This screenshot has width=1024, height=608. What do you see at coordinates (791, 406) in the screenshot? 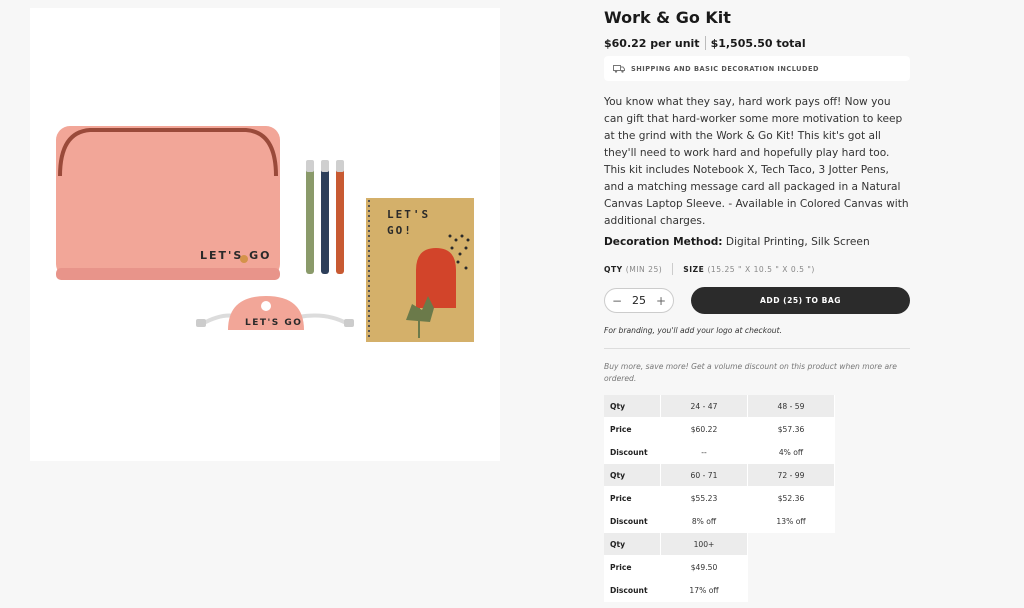
I see `table-cell: 48 - 59` at bounding box center [791, 406].